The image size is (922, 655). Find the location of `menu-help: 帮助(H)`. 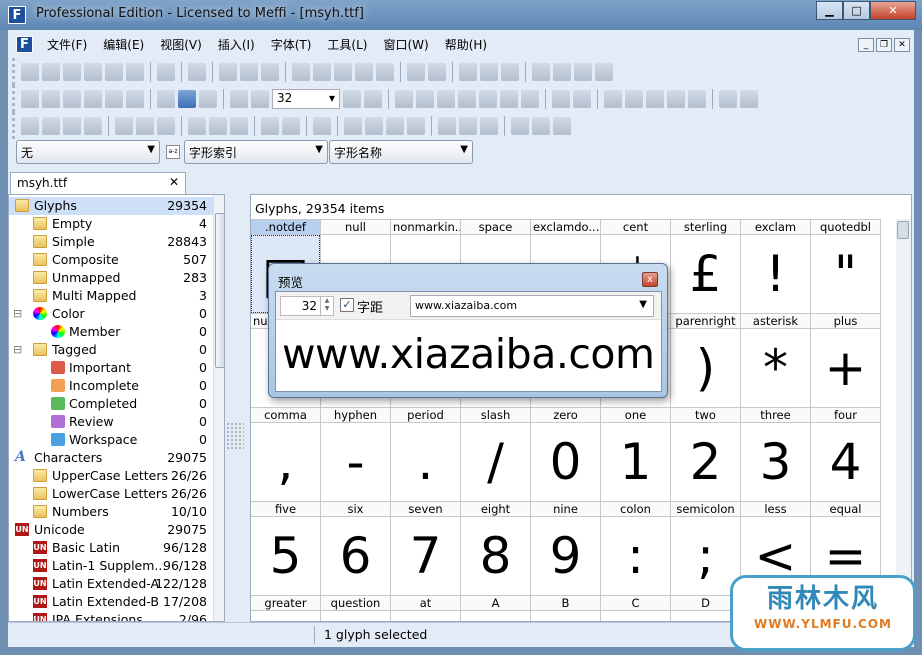

menu-help: 帮助(H) is located at coordinates (466, 44).